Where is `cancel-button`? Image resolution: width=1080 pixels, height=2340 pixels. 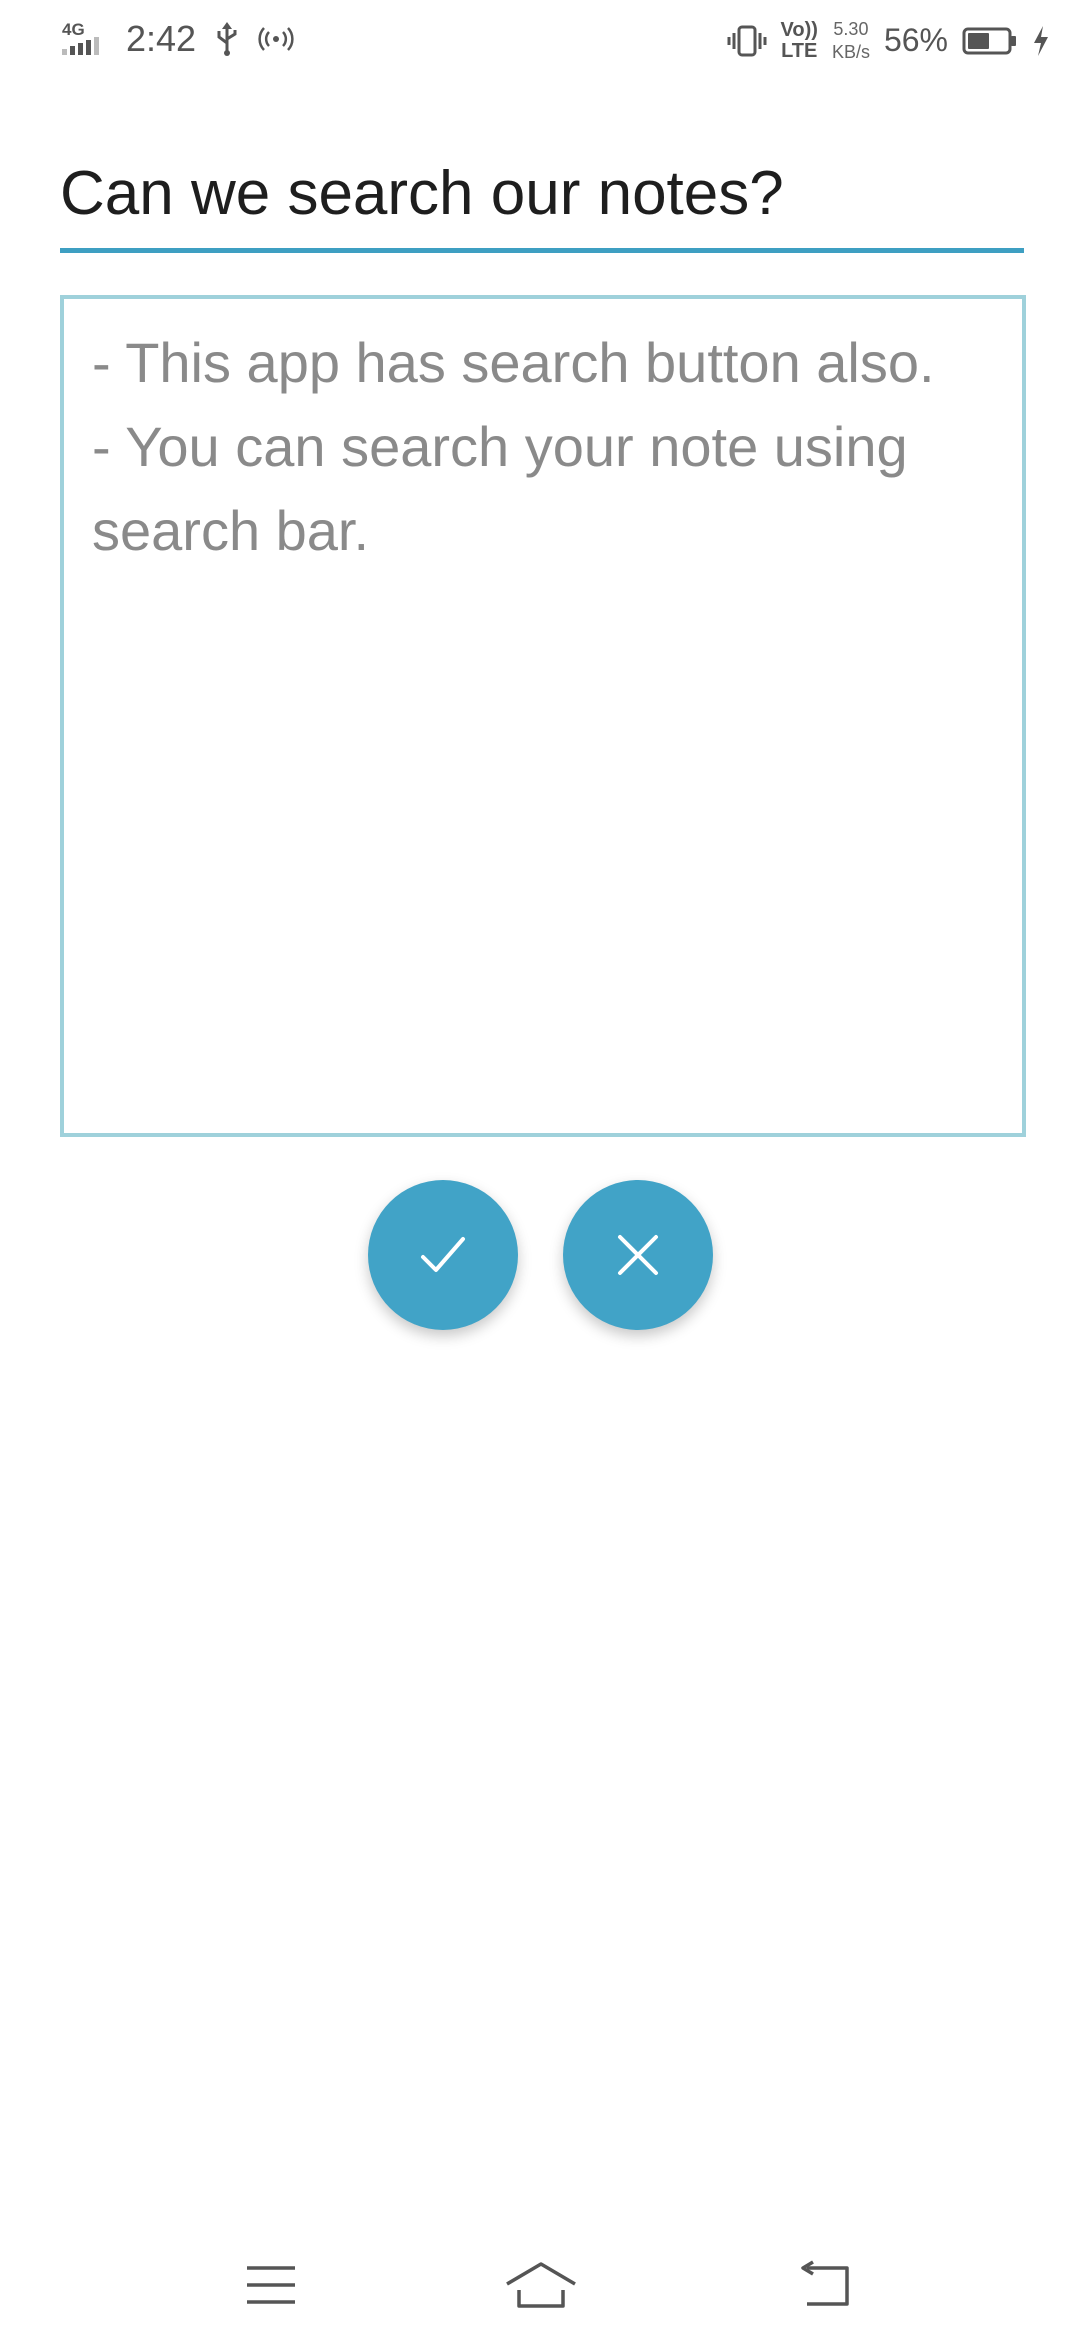
cancel-button is located at coordinates (638, 1255).